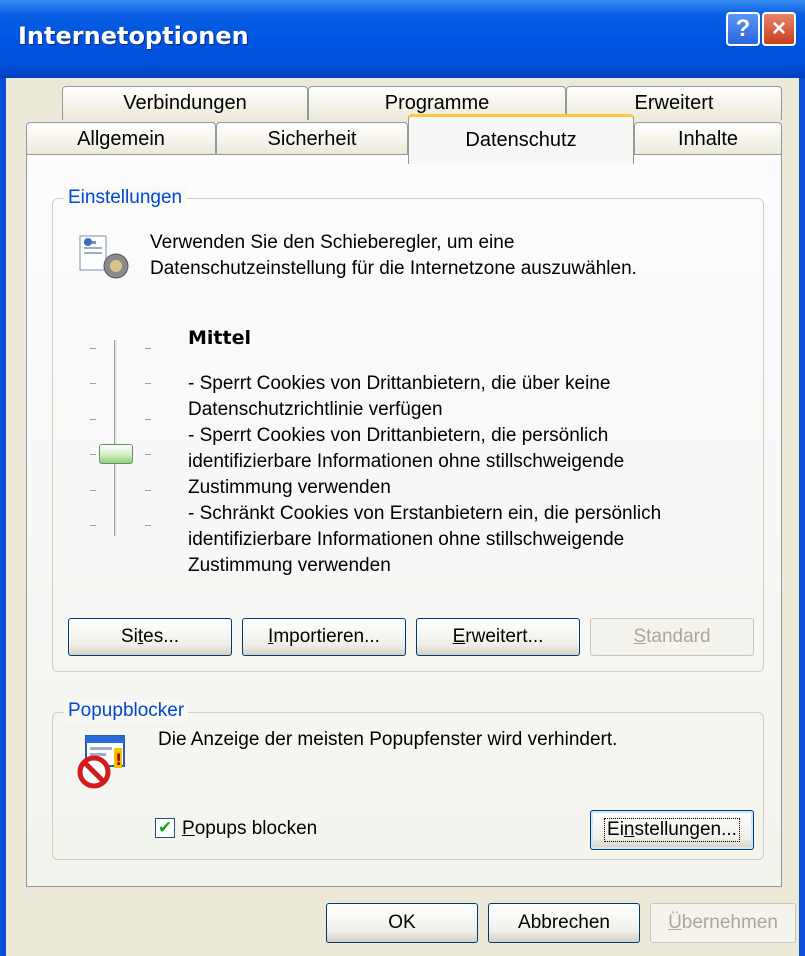 Image resolution: width=805 pixels, height=956 pixels. I want to click on tab-label: Erweitert, so click(674, 103).